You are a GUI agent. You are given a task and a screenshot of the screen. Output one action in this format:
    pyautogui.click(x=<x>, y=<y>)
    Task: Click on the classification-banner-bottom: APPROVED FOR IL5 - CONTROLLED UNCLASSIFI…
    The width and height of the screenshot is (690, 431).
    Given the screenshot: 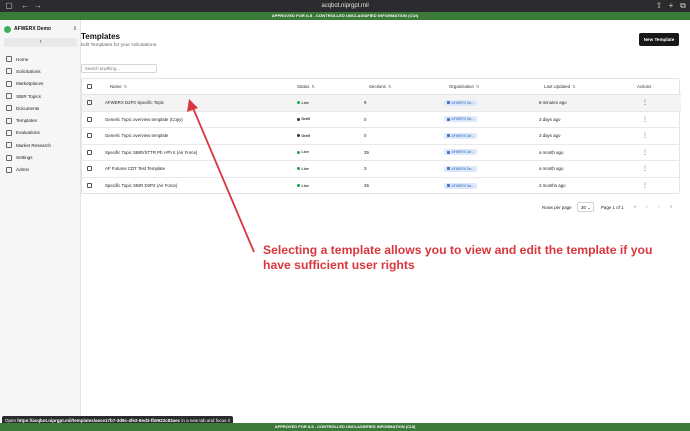 What is the action you would take?
    pyautogui.click(x=345, y=427)
    